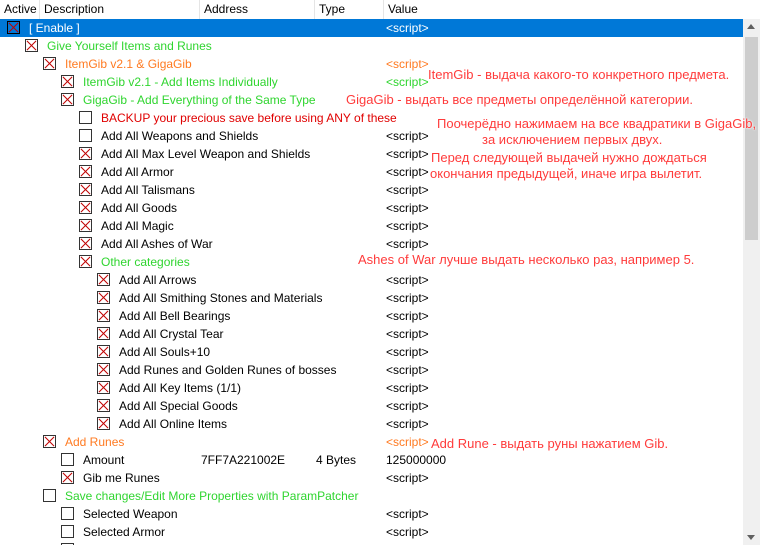 The width and height of the screenshot is (760, 545). What do you see at coordinates (751, 282) in the screenshot?
I see `vertical-scrollbar` at bounding box center [751, 282].